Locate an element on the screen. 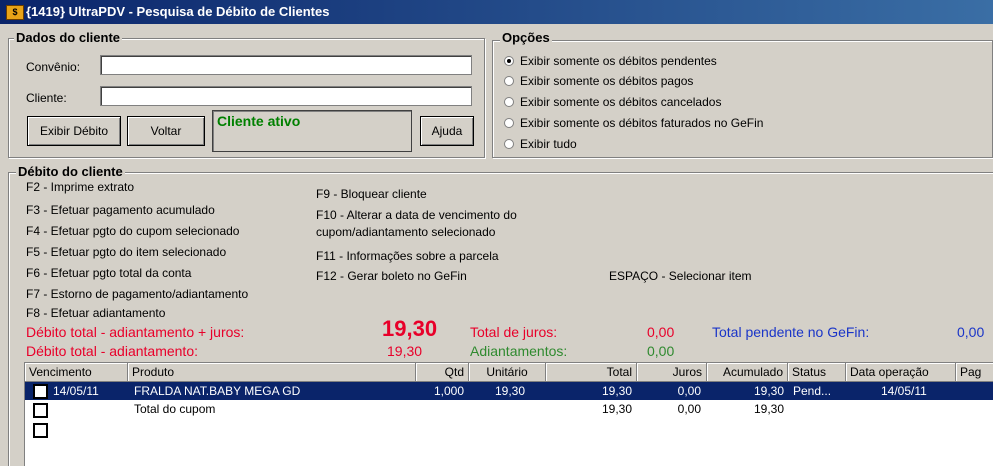  radio-label: Exibir tudo is located at coordinates (548, 144).